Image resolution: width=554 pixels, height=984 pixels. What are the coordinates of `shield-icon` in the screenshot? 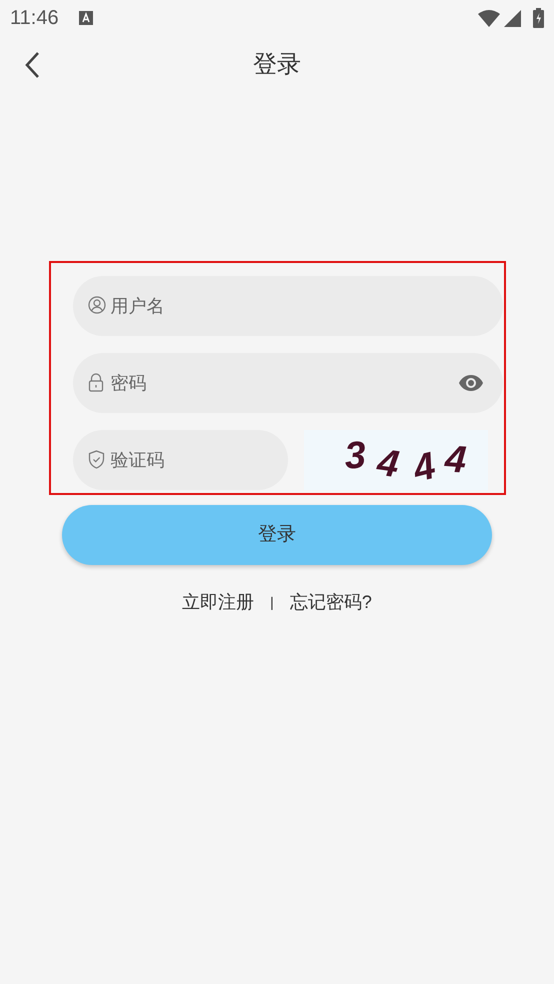 It's located at (96, 459).